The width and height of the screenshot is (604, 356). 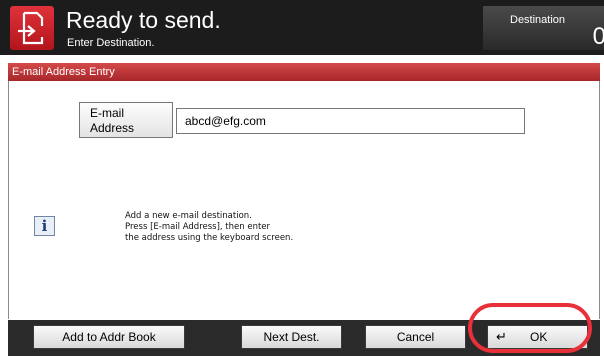 I want to click on ok-button: ↵ OK, so click(x=537, y=337).